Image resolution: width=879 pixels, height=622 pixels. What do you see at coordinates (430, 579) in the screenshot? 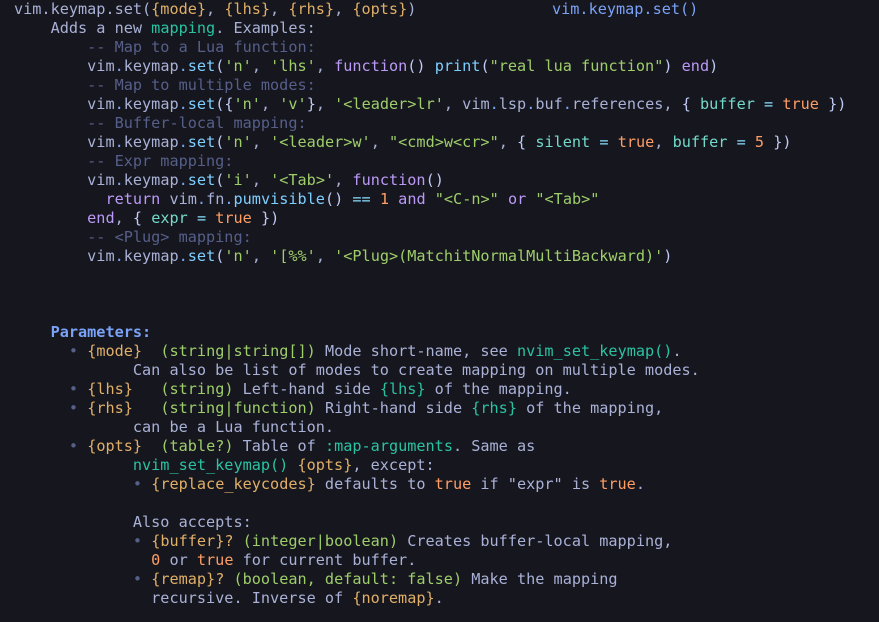
I see `remap-opt-false: false` at bounding box center [430, 579].